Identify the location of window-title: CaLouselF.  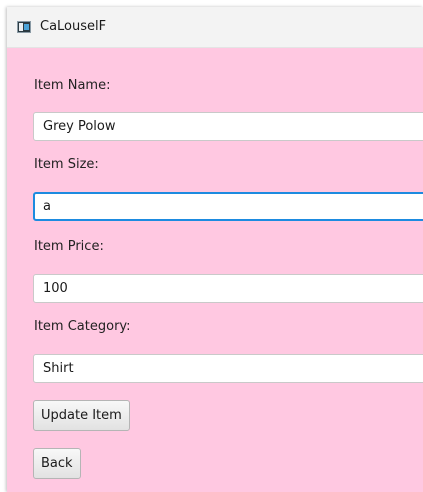
(73, 26).